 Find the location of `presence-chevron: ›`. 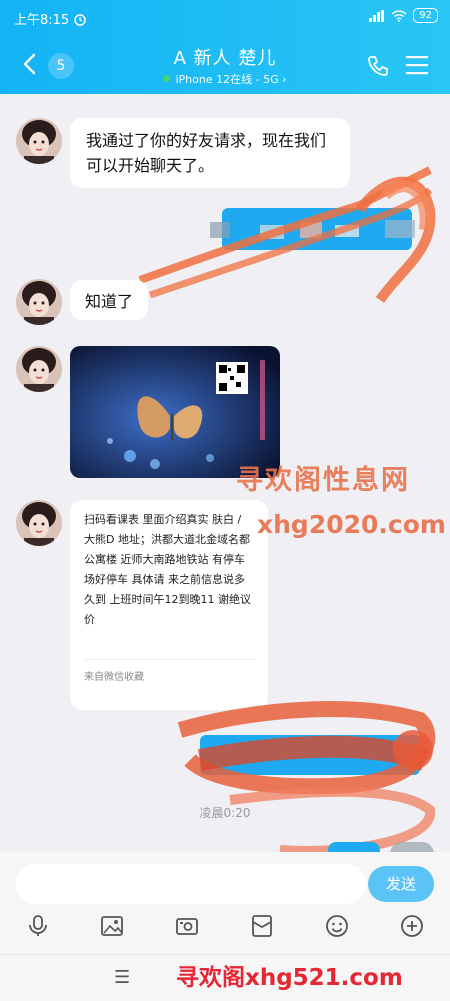

presence-chevron: › is located at coordinates (284, 79).